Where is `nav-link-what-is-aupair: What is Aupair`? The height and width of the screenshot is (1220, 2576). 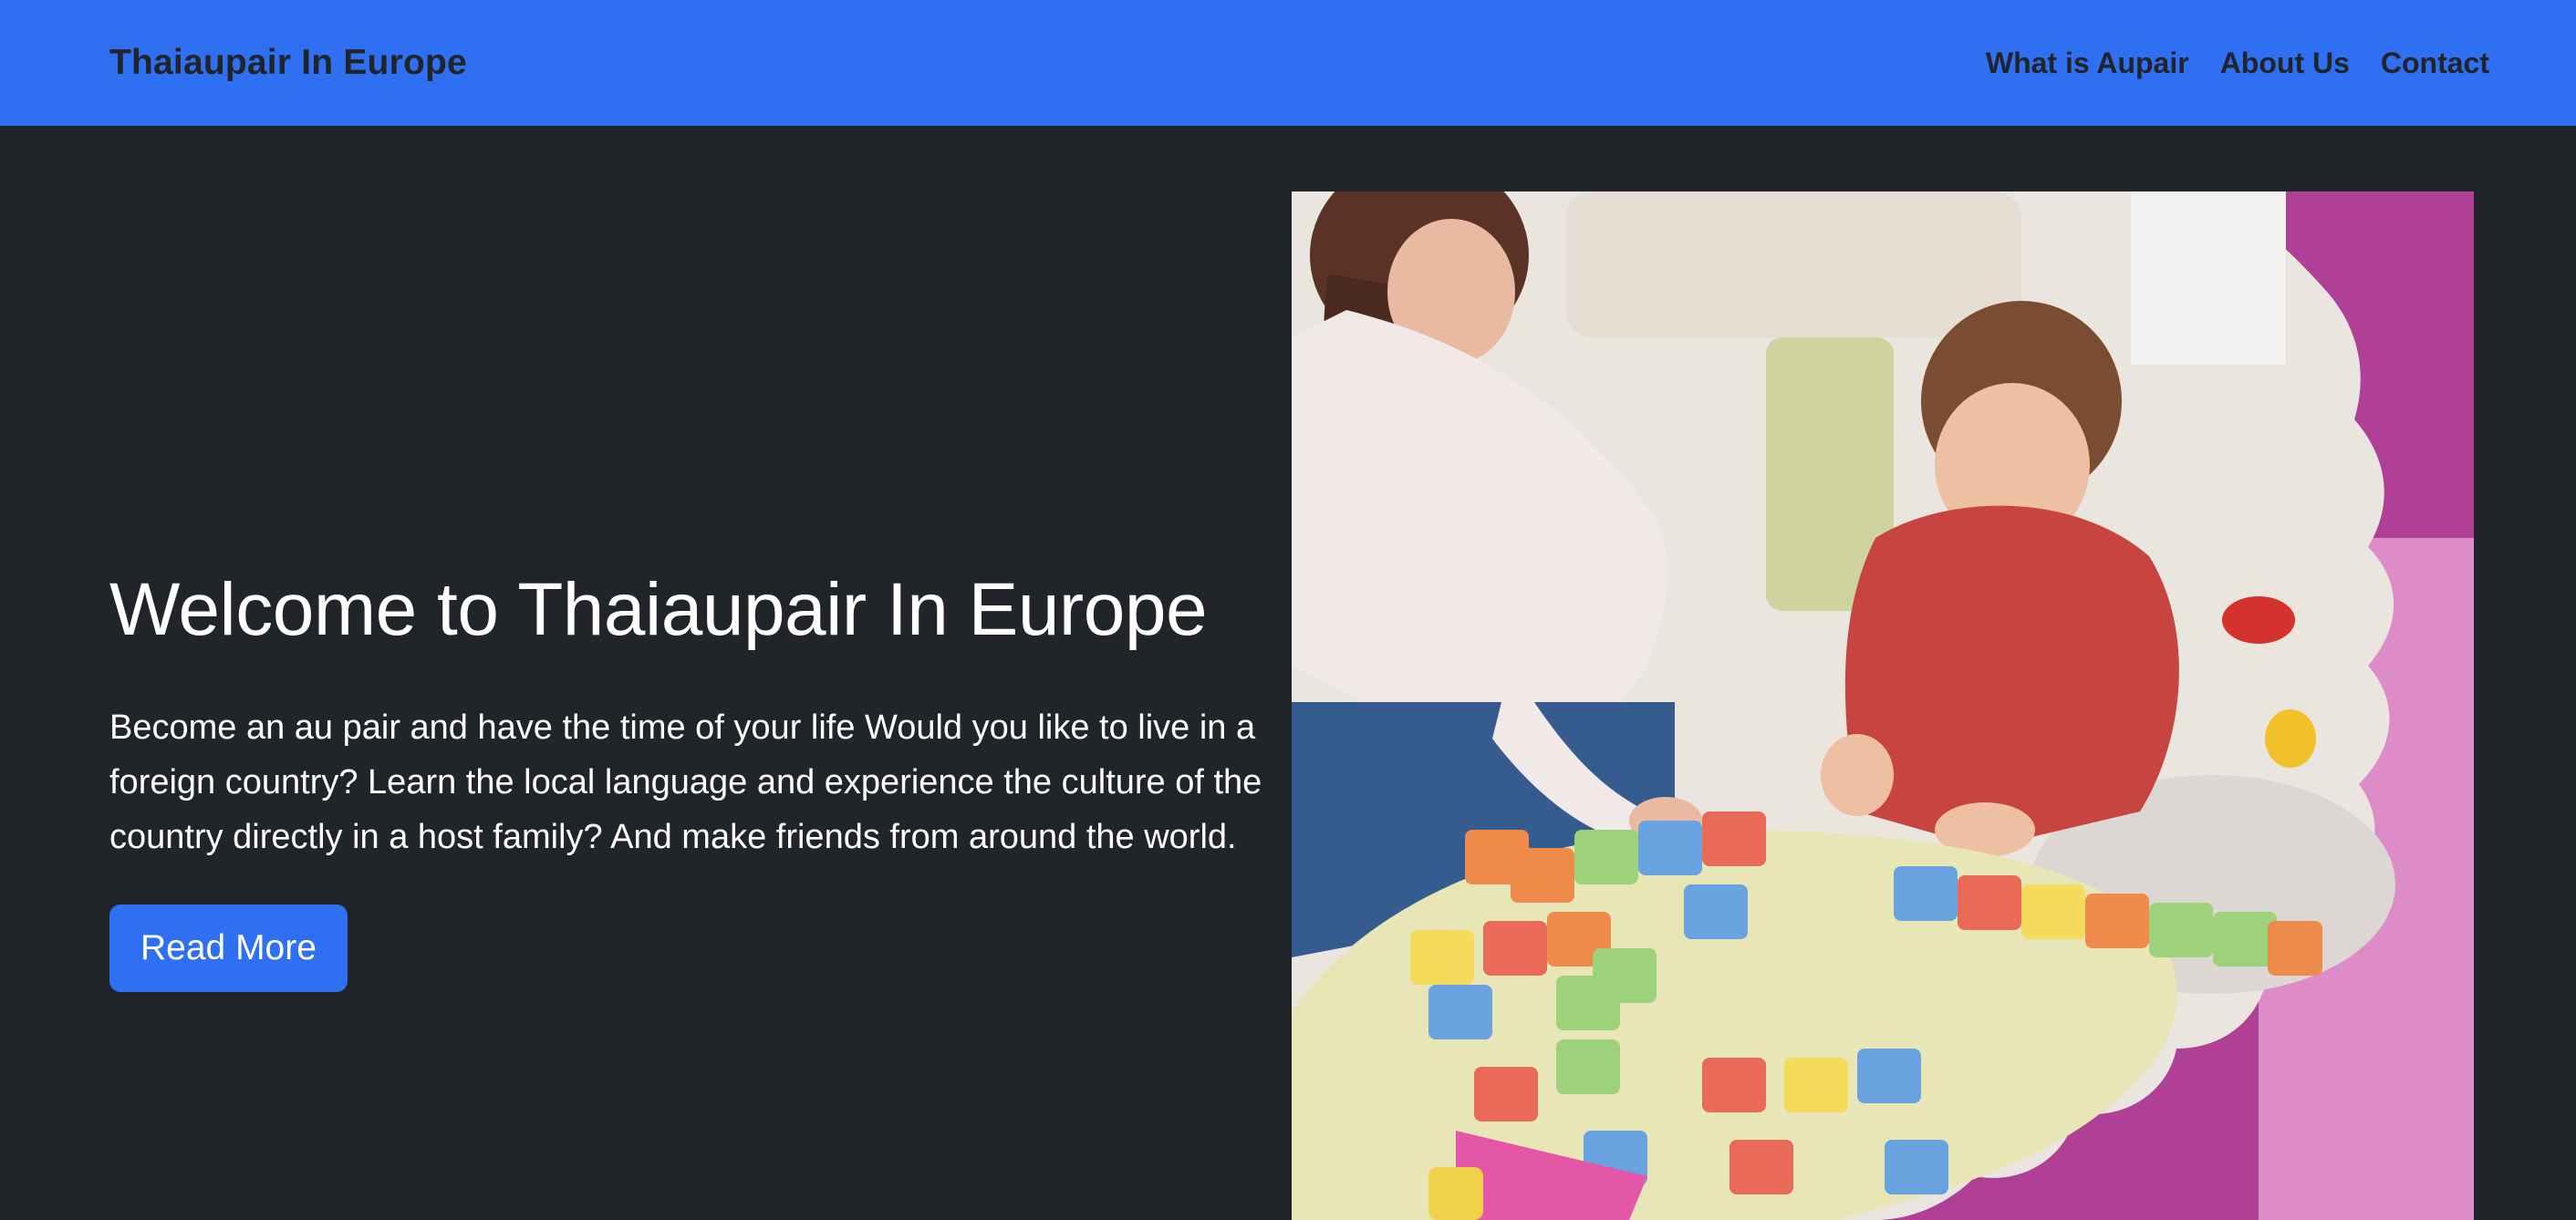 nav-link-what-is-aupair: What is Aupair is located at coordinates (2088, 63).